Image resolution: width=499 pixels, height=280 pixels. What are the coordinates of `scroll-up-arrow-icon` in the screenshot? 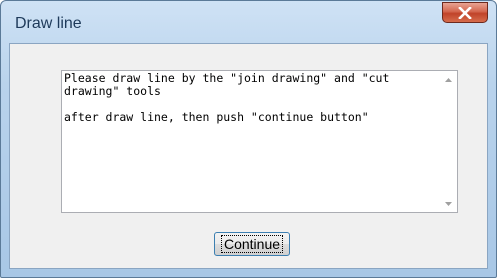 It's located at (448, 79).